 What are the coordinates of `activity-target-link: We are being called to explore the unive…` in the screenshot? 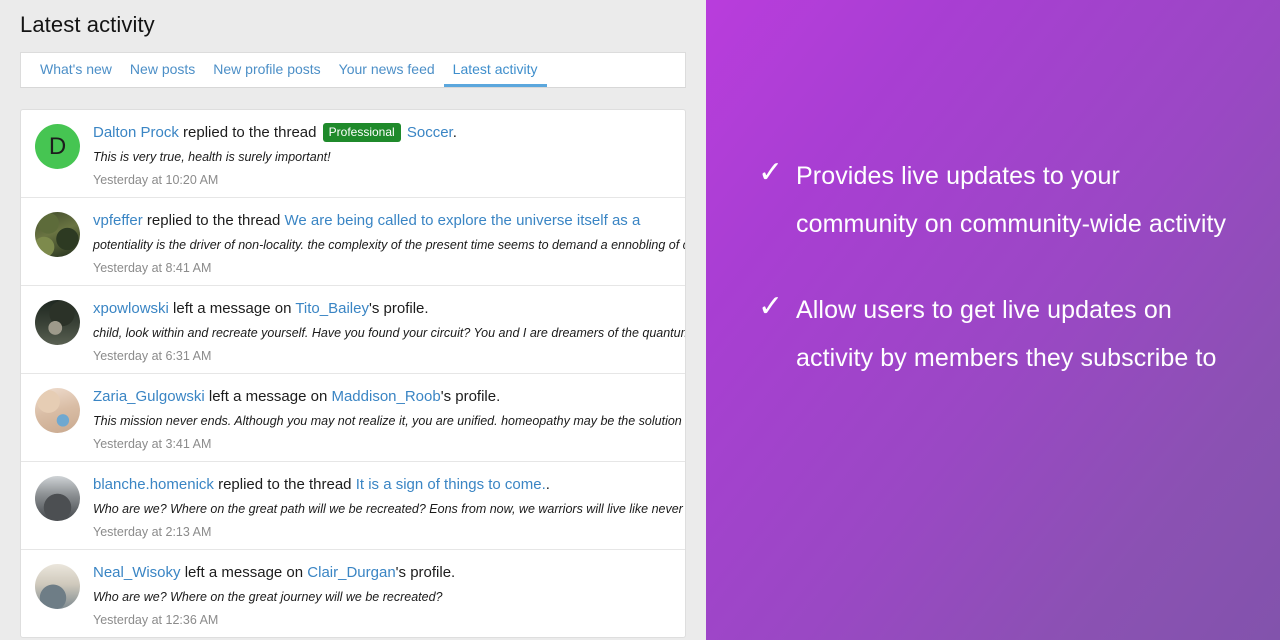 It's located at (463, 220).